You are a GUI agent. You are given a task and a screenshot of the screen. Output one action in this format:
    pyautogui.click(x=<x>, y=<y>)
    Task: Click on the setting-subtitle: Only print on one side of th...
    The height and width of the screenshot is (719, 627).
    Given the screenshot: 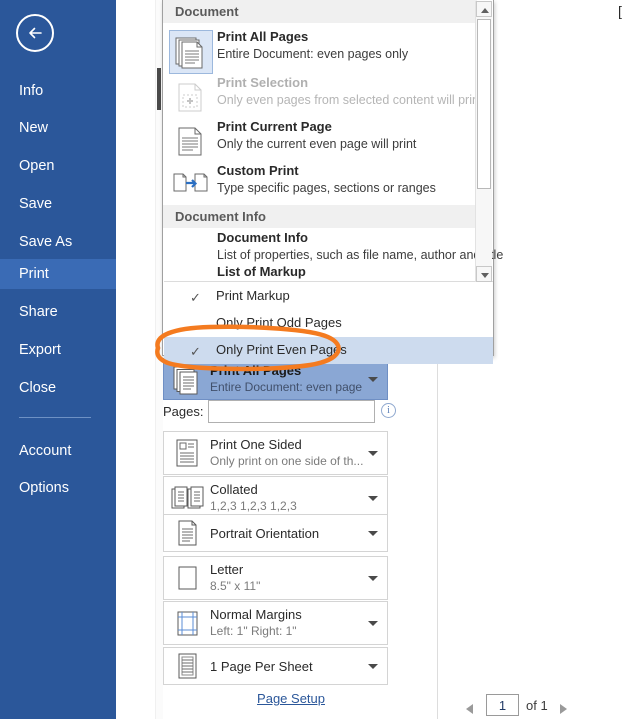 What is the action you would take?
    pyautogui.click(x=286, y=461)
    